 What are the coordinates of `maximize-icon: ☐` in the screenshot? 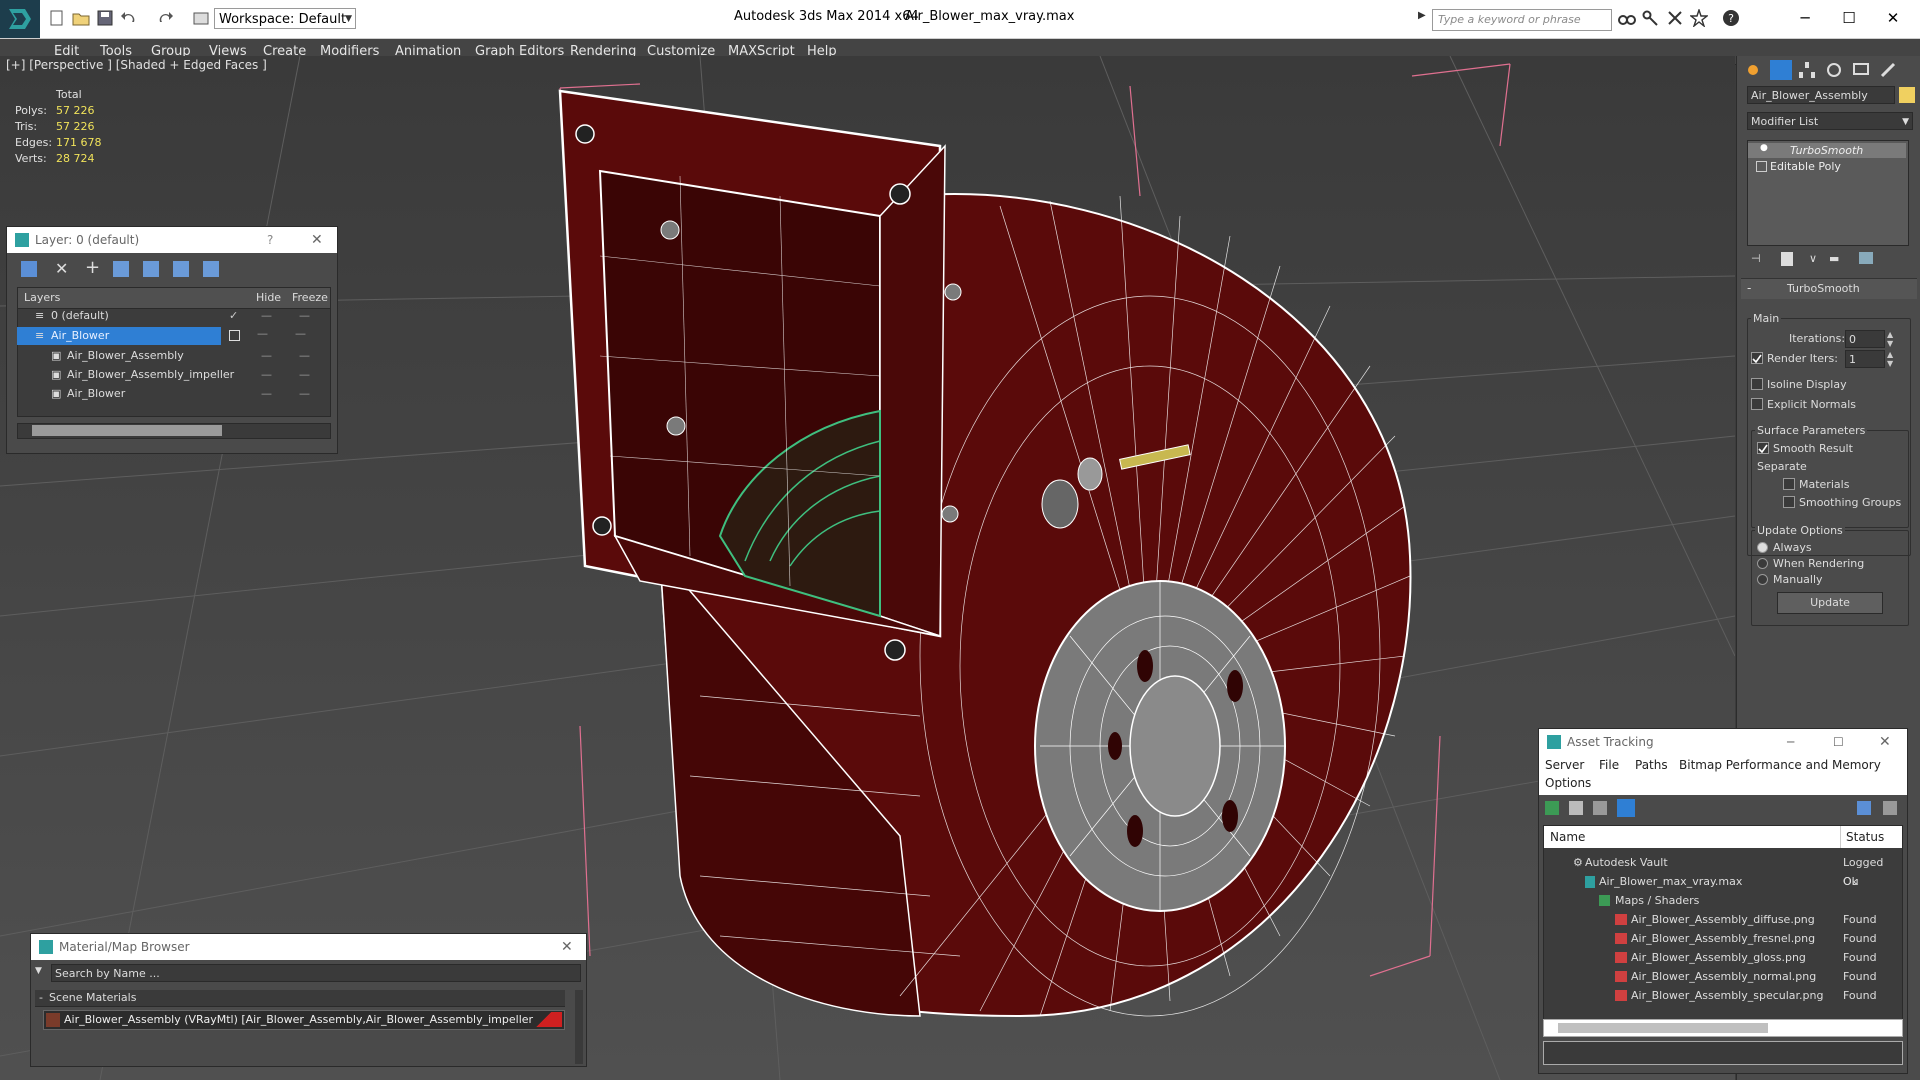 It's located at (1838, 742).